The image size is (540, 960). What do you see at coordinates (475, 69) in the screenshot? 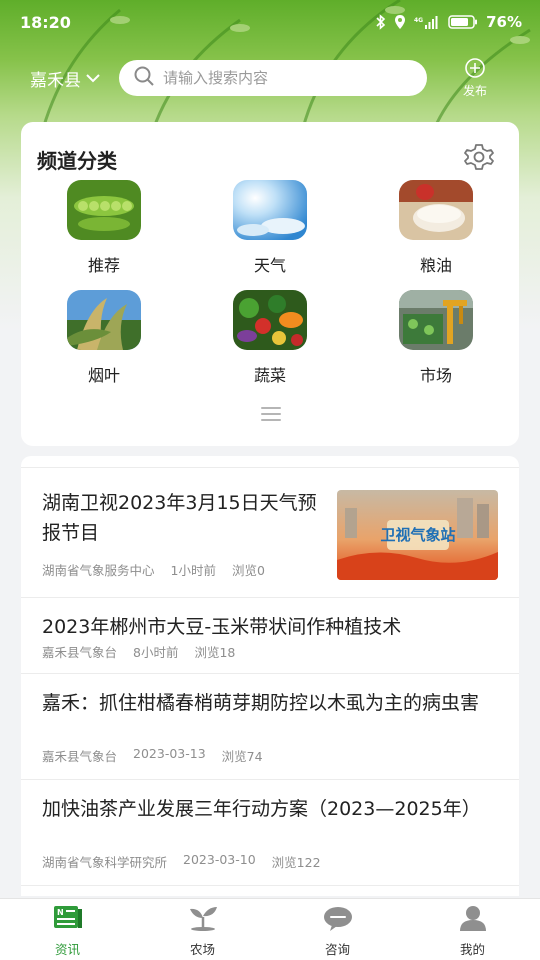
I see `add-circle-icon` at bounding box center [475, 69].